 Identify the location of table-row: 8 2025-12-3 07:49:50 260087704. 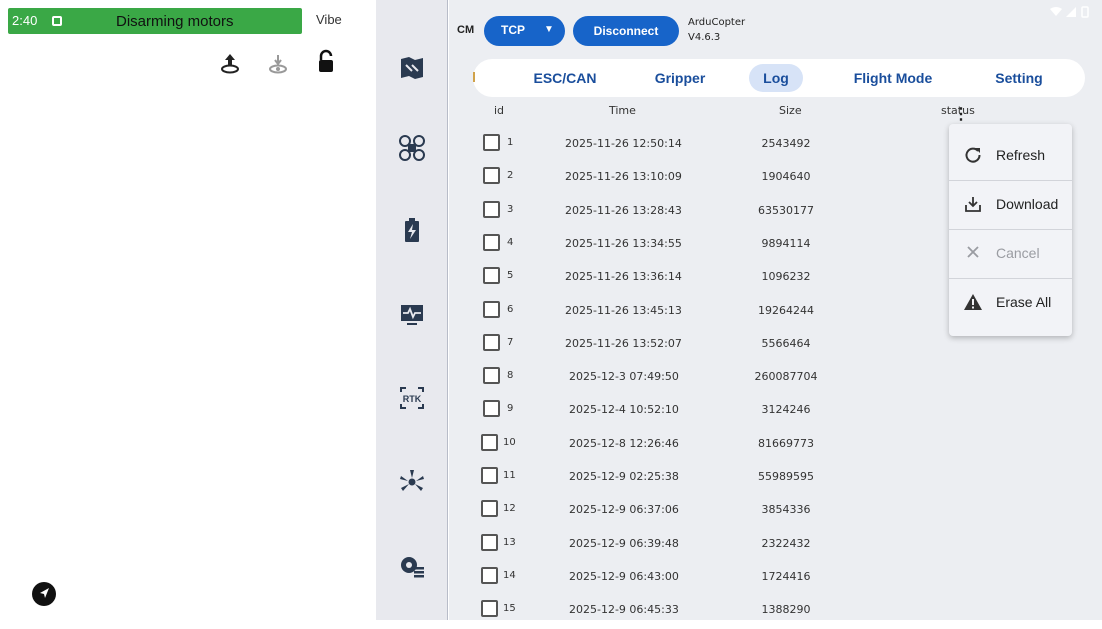
(775, 379).